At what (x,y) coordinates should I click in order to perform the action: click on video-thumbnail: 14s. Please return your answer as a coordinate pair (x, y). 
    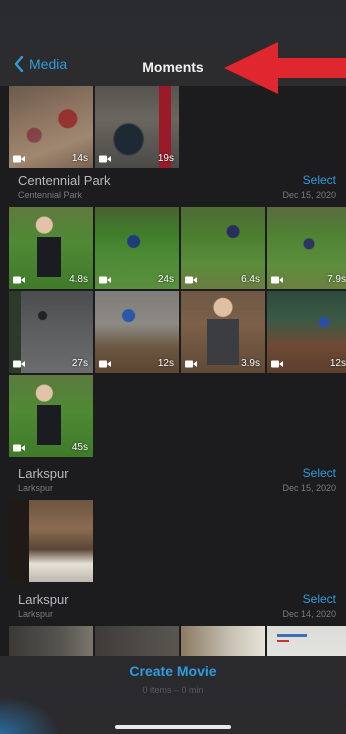
    Looking at the image, I should click on (51, 127).